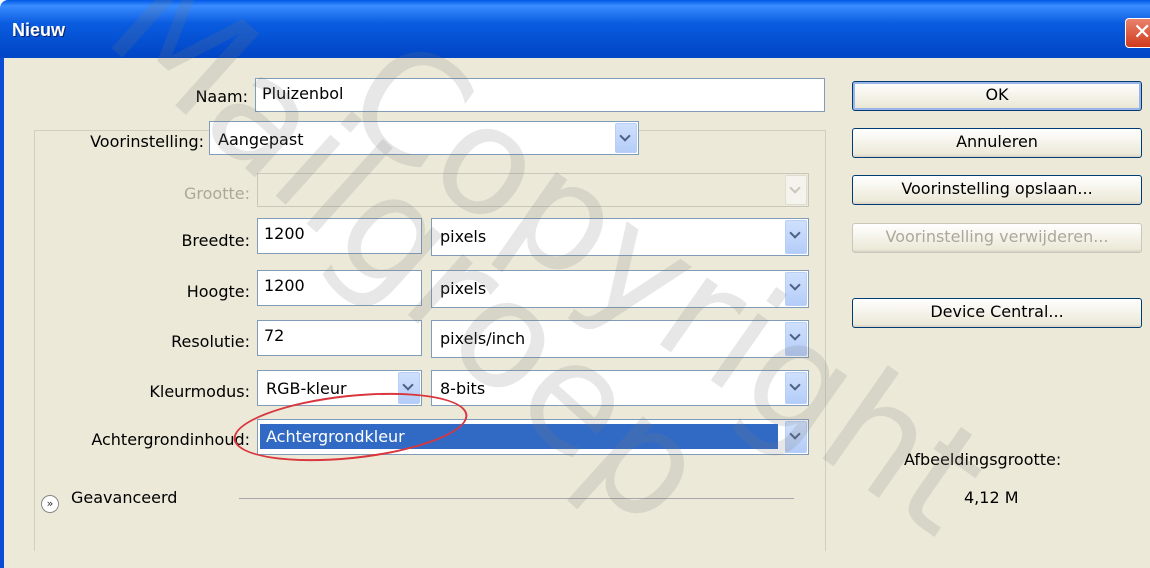  I want to click on ok-button: OK, so click(997, 96).